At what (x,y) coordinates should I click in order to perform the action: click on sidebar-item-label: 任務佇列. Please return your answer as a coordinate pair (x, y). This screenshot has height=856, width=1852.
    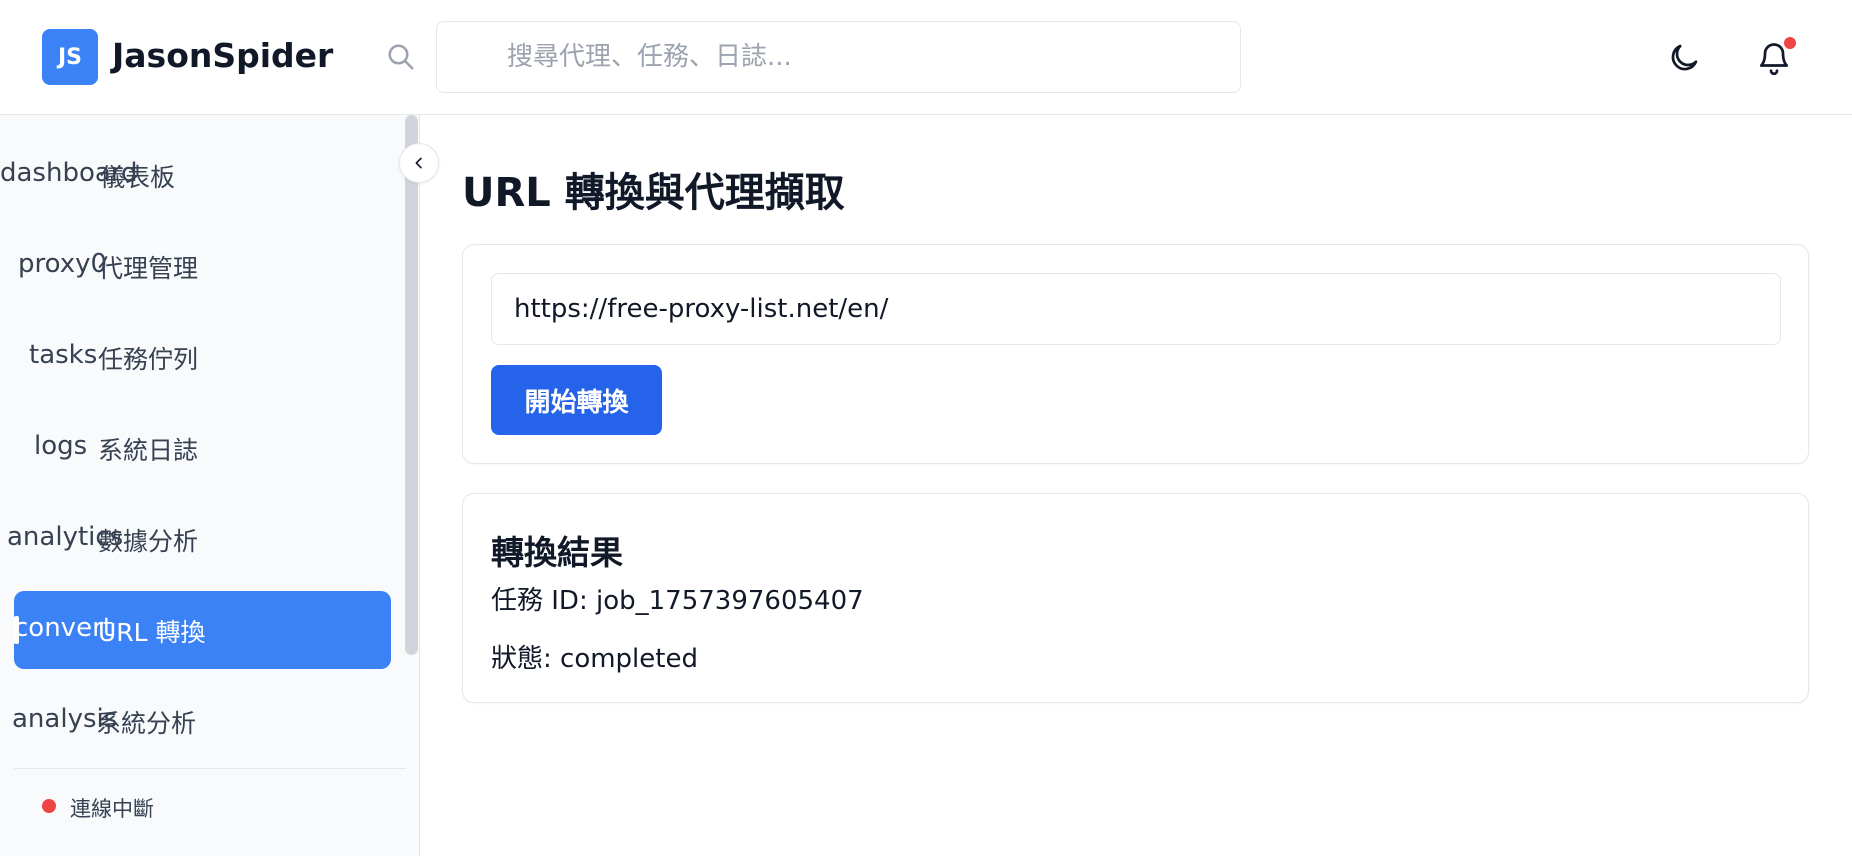
    Looking at the image, I should click on (148, 359).